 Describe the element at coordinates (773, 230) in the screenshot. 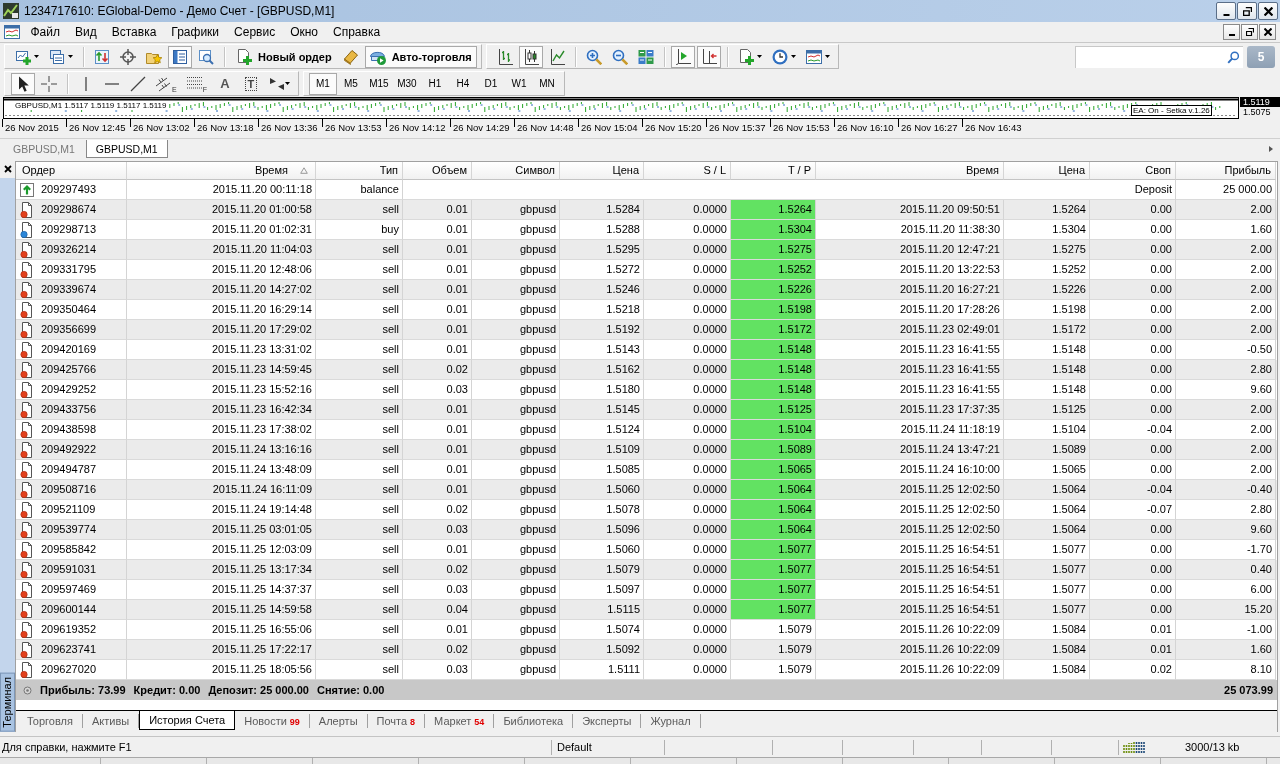

I see `table-cell: 1.5304` at that location.